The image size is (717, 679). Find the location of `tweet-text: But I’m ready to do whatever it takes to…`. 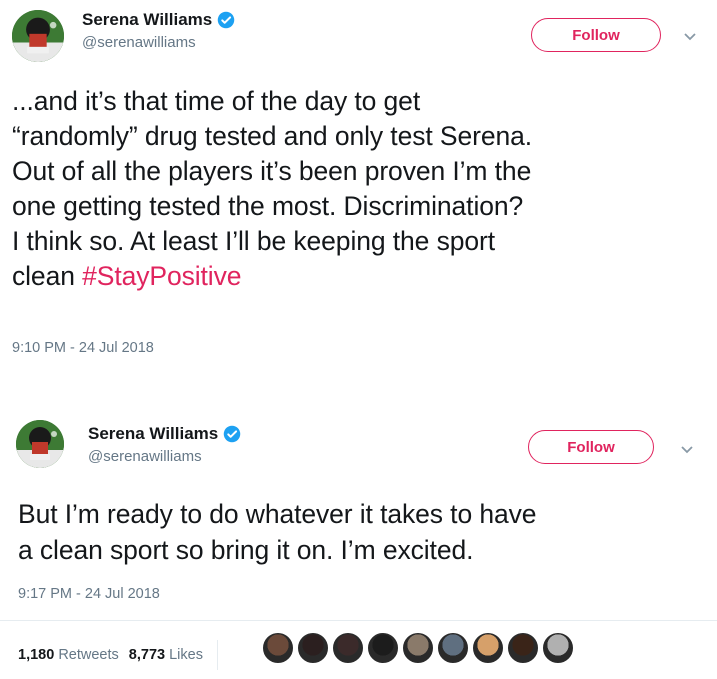

tweet-text: But I’m ready to do whatever it takes to… is located at coordinates (277, 532).